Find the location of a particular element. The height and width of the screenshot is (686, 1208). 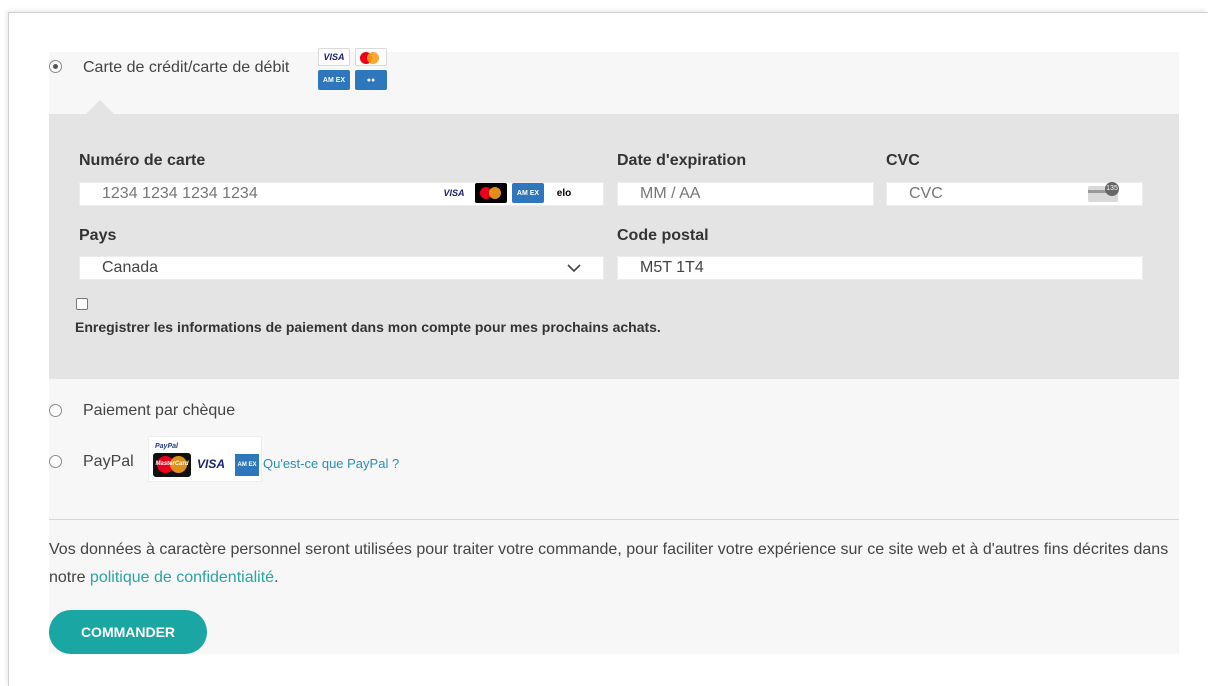

chevron-down-icon is located at coordinates (574, 268).